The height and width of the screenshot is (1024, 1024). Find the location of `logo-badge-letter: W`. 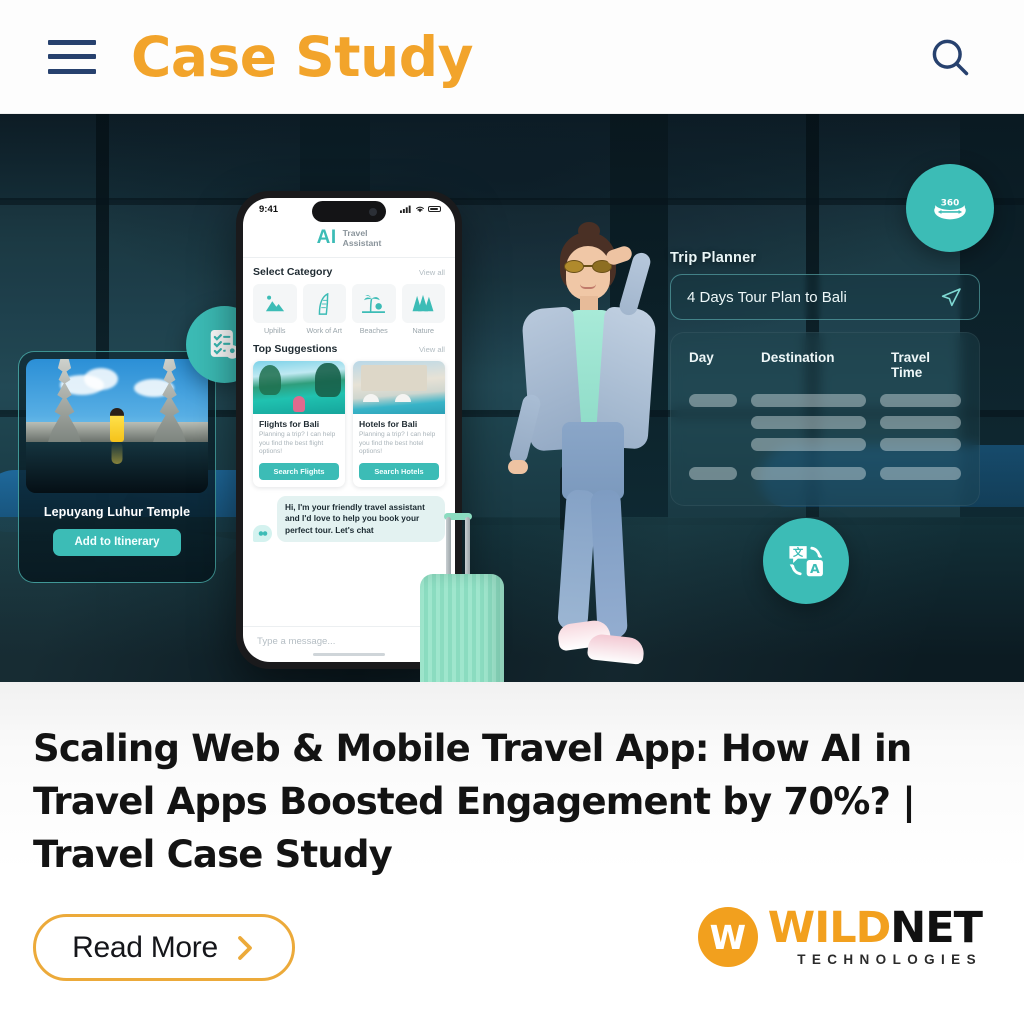

logo-badge-letter: W is located at coordinates (727, 937).